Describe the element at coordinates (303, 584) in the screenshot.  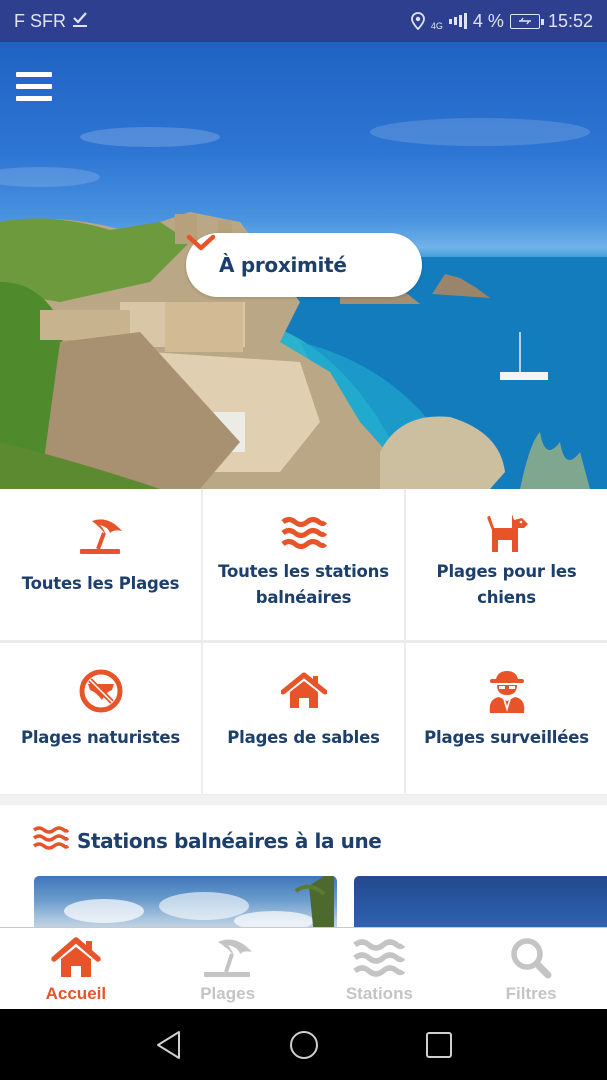
I see `category-label: Toutes les stations balnéaires` at that location.